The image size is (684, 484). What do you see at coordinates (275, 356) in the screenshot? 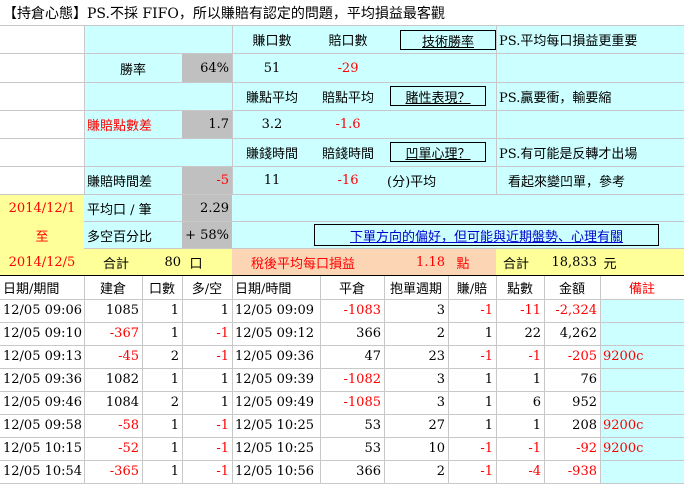
I see `table-cell-date-close: 12/05 09:36` at bounding box center [275, 356].